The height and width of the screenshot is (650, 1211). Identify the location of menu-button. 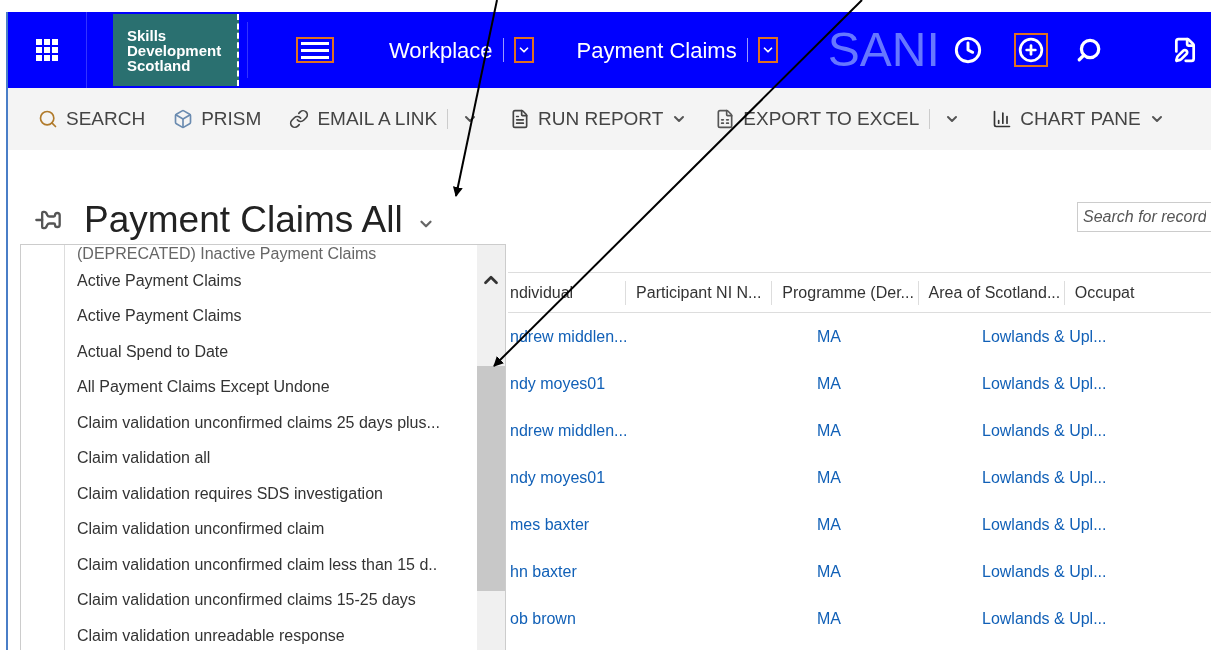
(315, 50).